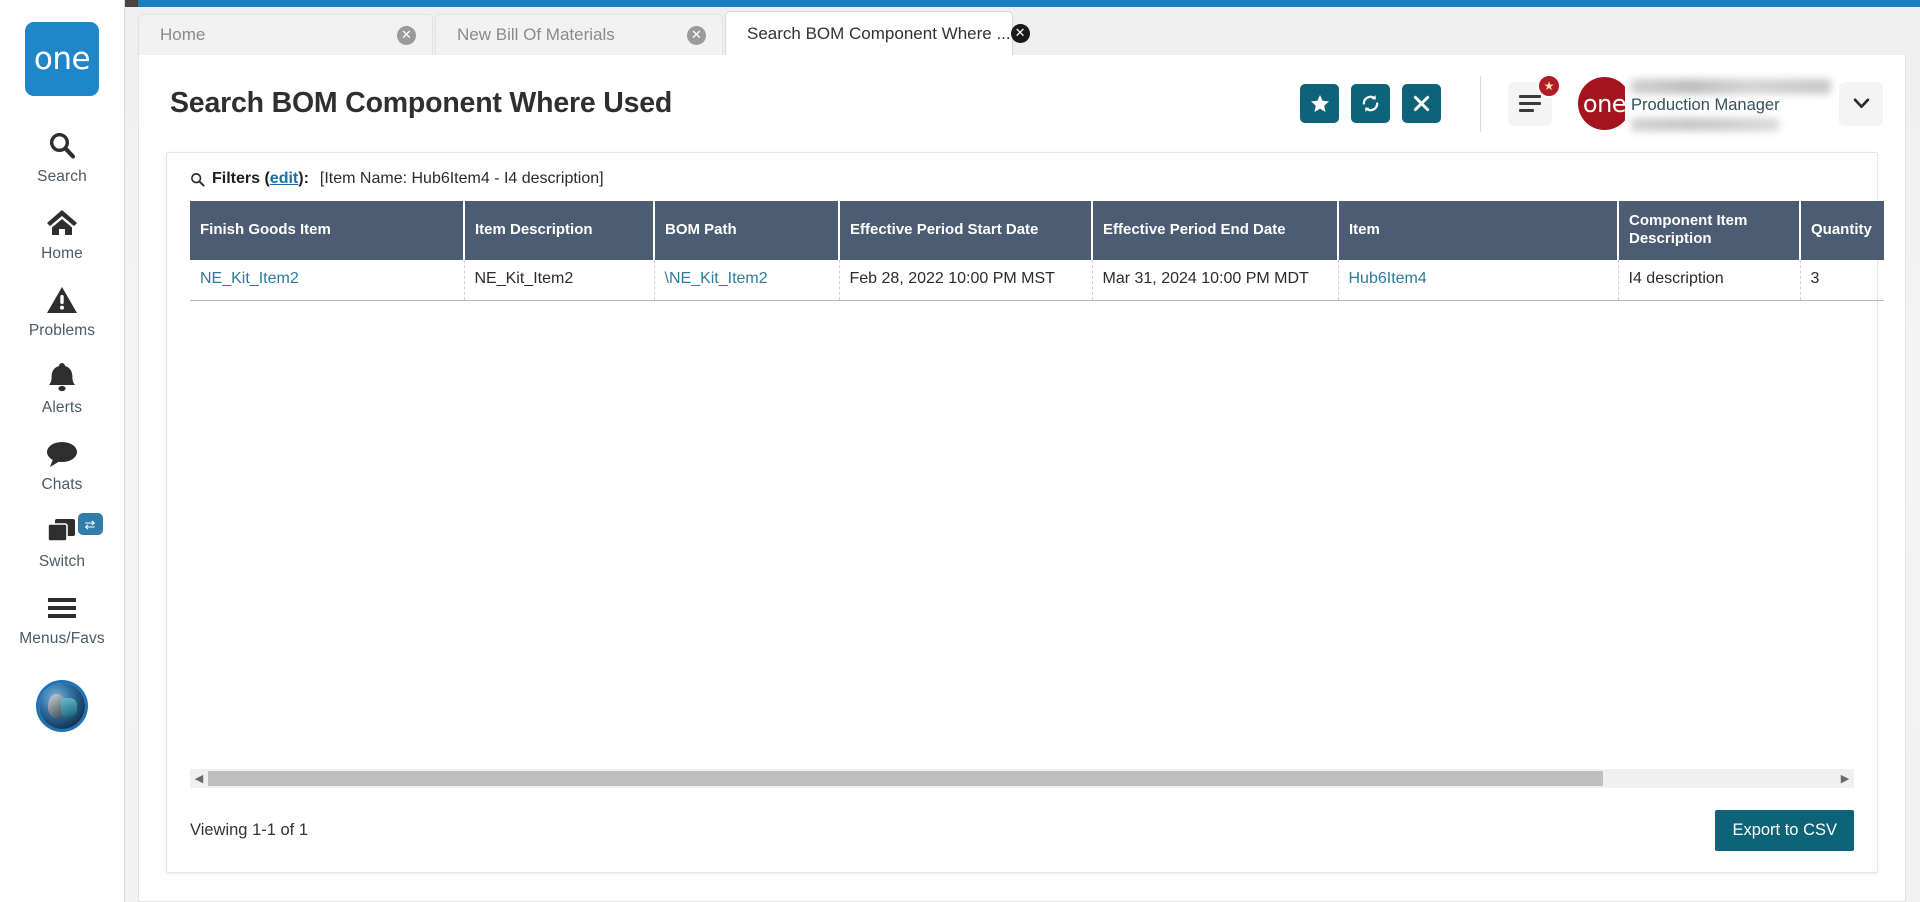  What do you see at coordinates (559, 280) in the screenshot?
I see `cell-item-description: NE_Kit_Item2` at bounding box center [559, 280].